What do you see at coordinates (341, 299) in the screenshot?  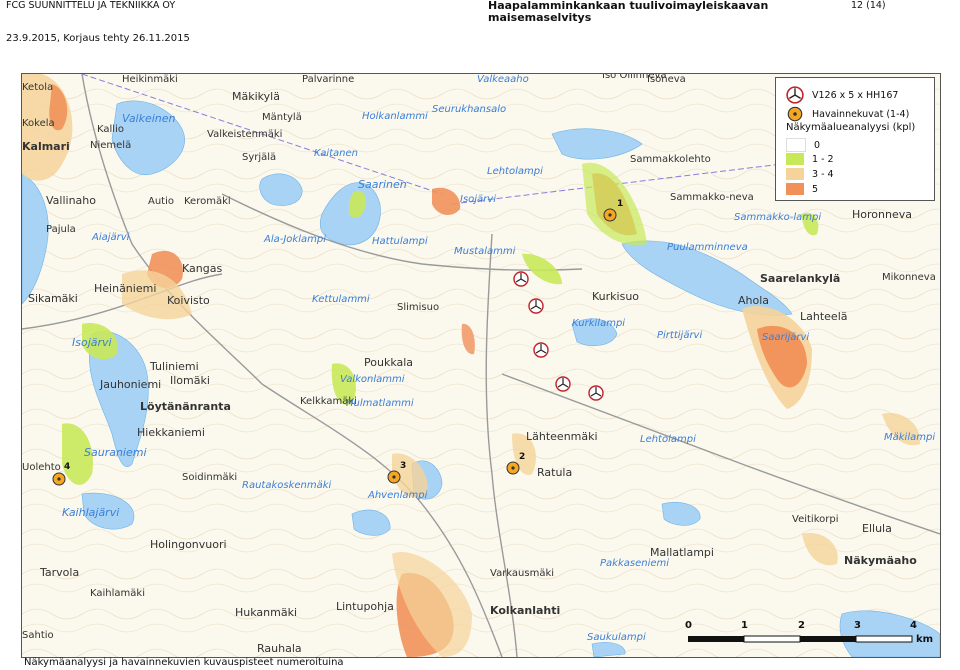 I see `place-label: Kettulammi` at bounding box center [341, 299].